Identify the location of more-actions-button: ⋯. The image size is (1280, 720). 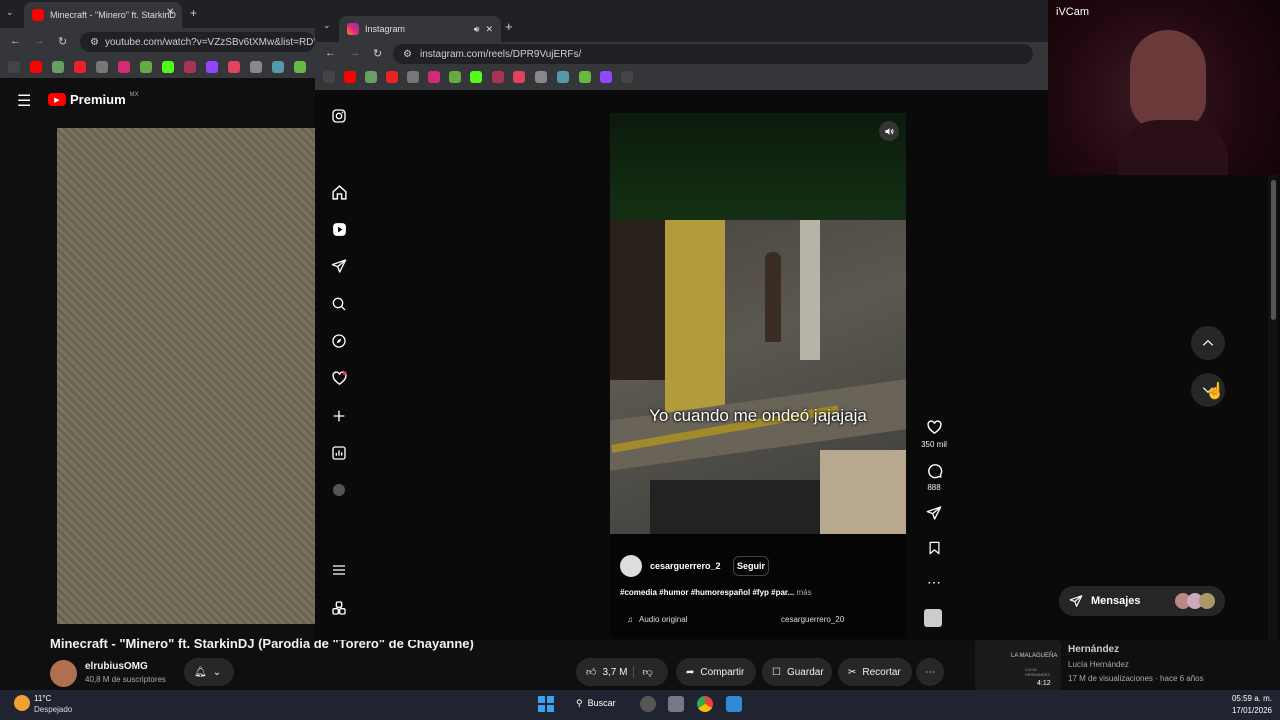
(930, 672).